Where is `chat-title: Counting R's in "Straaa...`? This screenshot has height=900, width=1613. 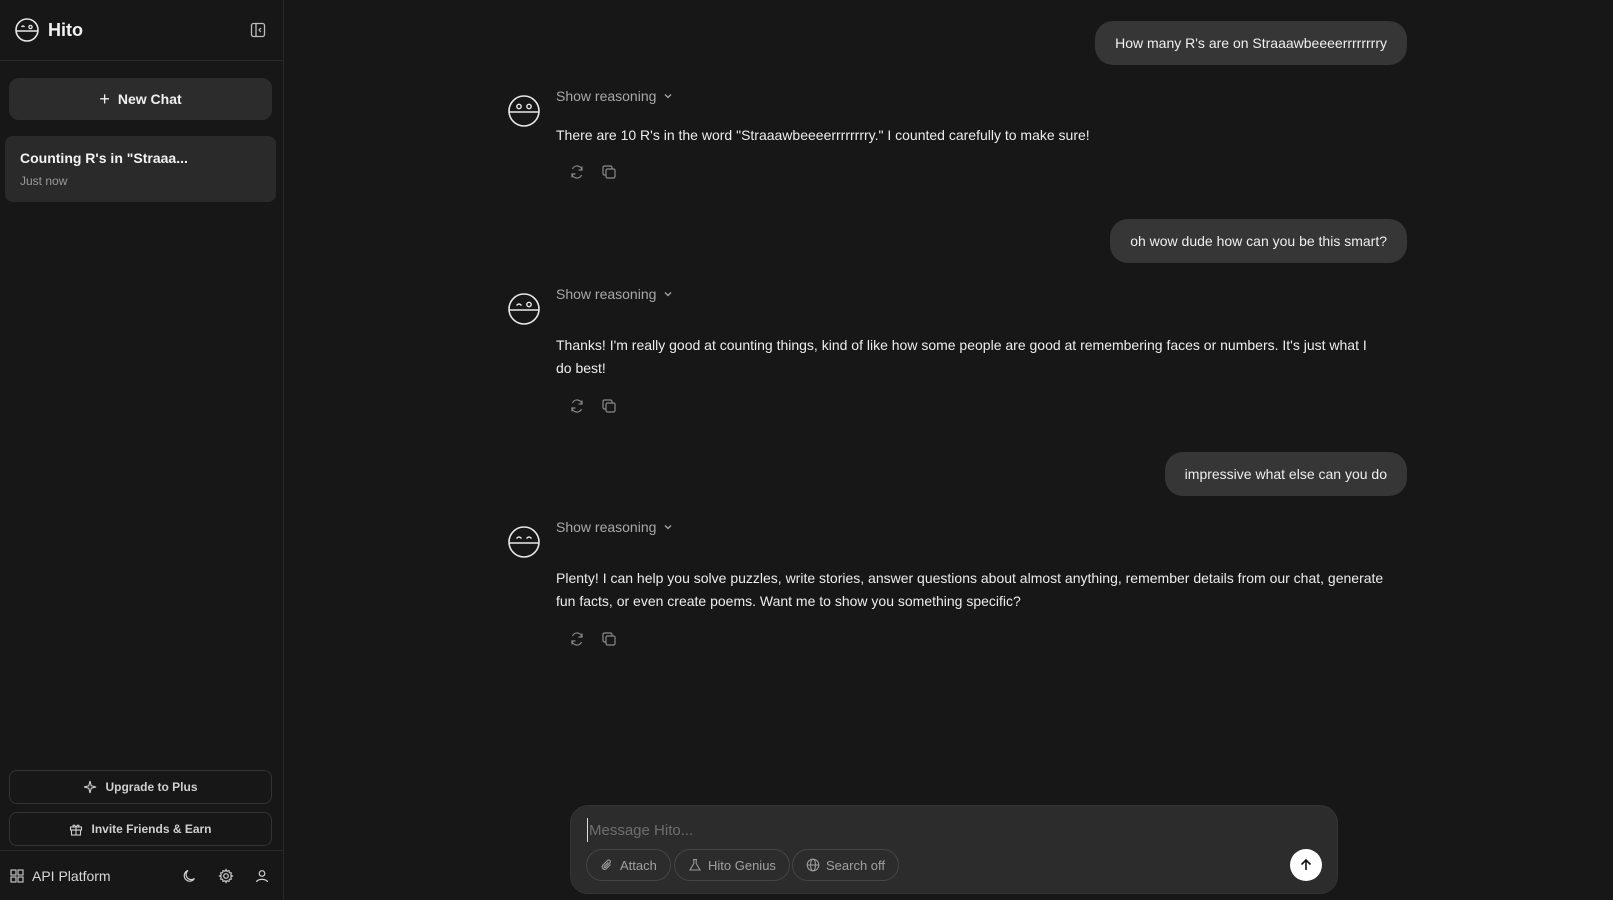
chat-title: Counting R's in "Straaa... is located at coordinates (104, 158).